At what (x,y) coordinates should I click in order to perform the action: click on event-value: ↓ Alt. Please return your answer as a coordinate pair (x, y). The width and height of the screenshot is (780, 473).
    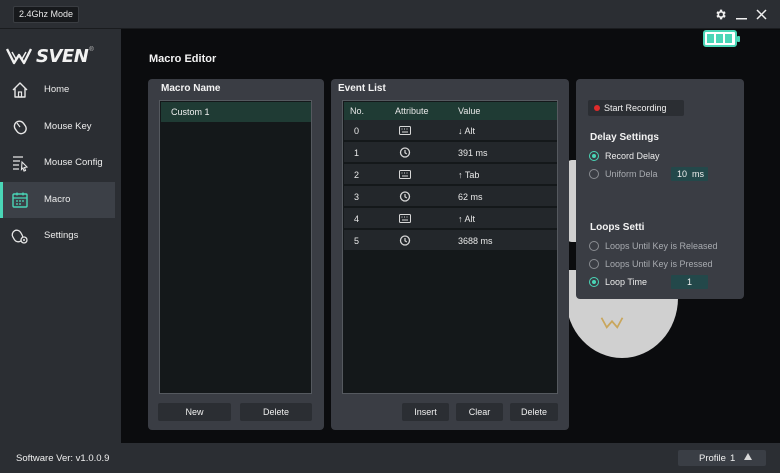
    Looking at the image, I should click on (467, 131).